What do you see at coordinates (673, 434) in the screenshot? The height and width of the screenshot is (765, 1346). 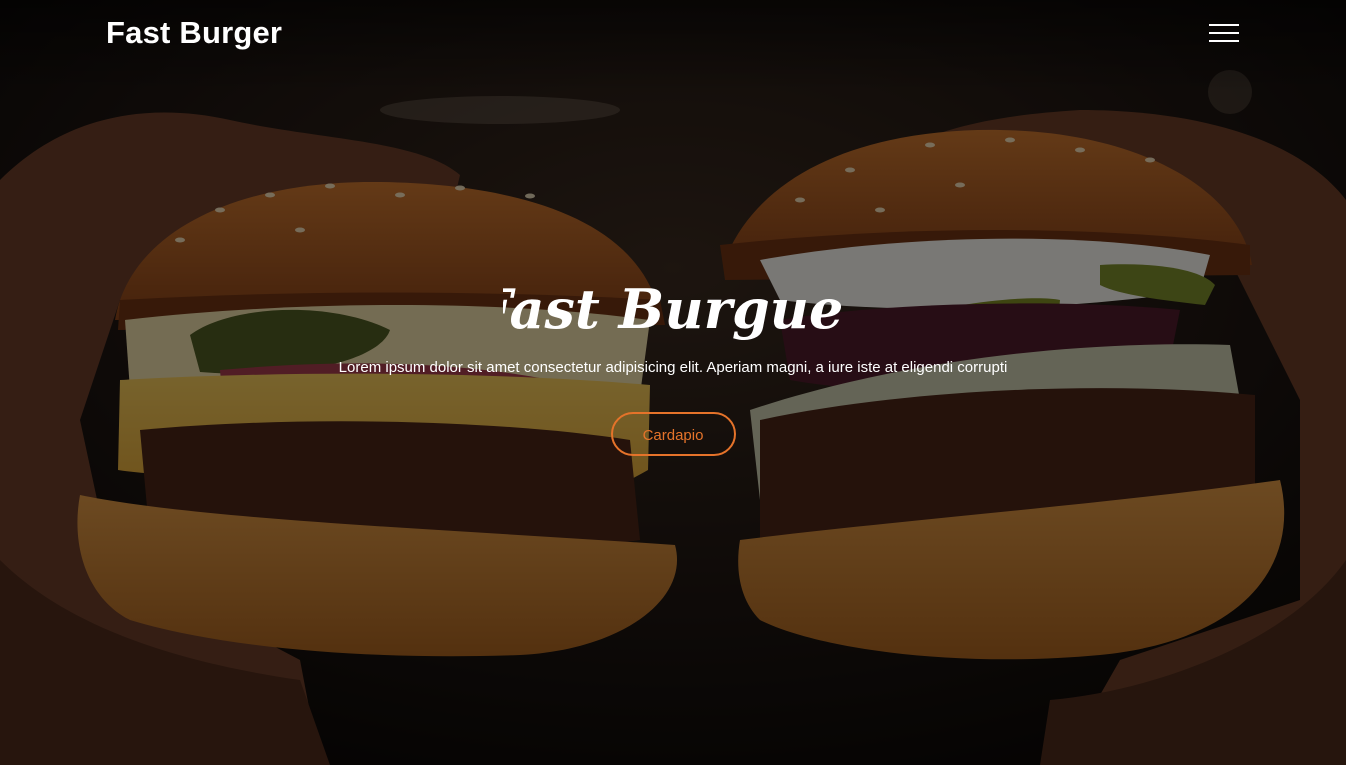 I see `cardapio-button: Cardapio` at bounding box center [673, 434].